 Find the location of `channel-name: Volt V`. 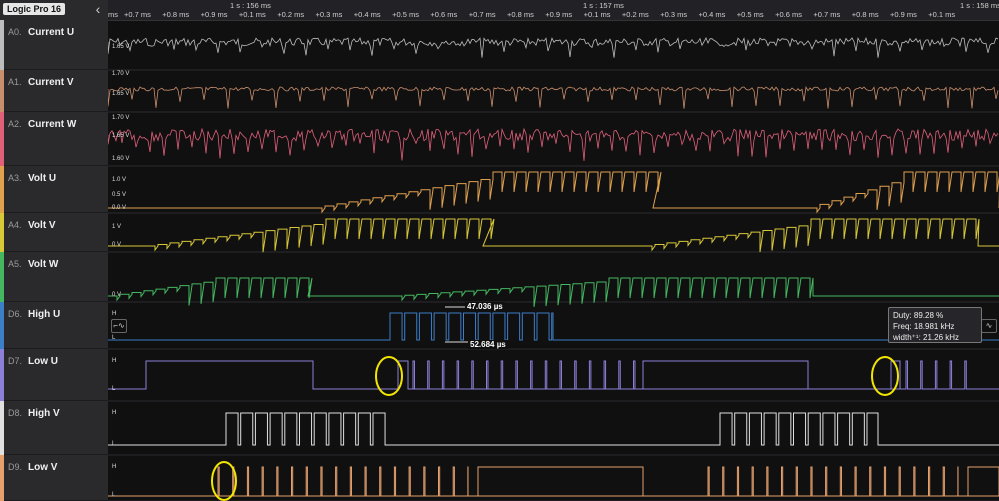

channel-name: Volt V is located at coordinates (42, 225).